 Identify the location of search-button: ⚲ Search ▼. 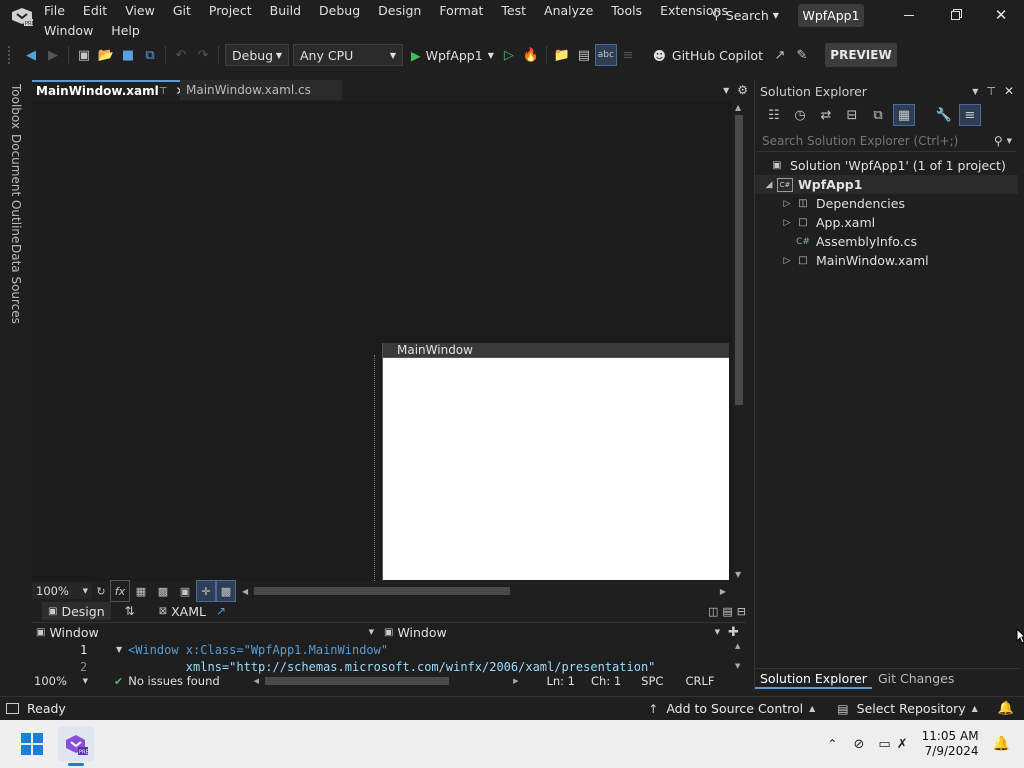
(745, 15).